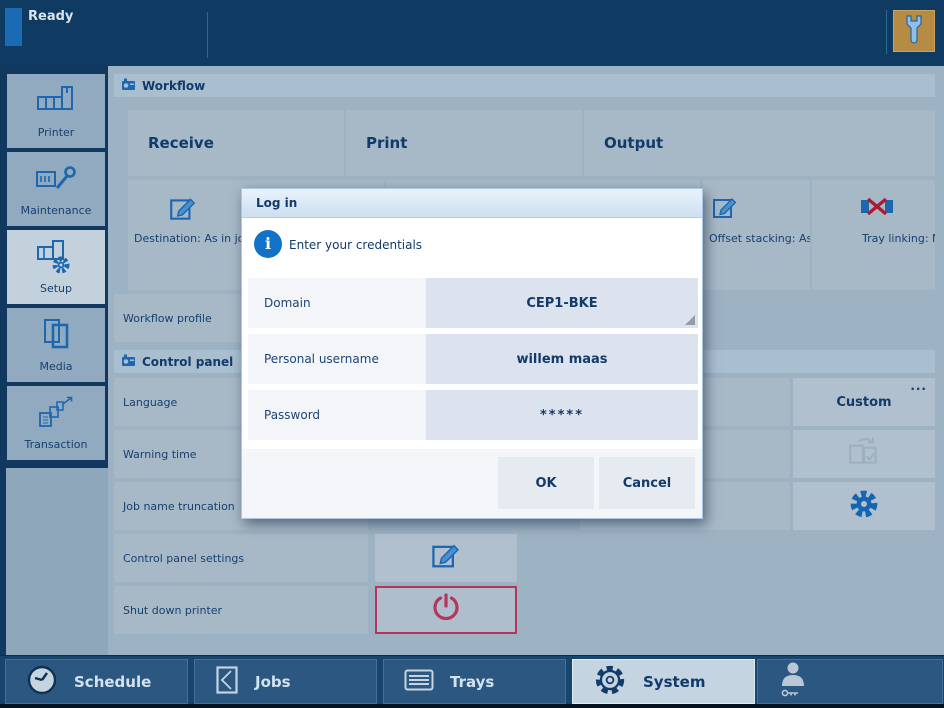 The width and height of the screenshot is (944, 708). Describe the element at coordinates (150, 402) in the screenshot. I see `language-label: Language` at that location.